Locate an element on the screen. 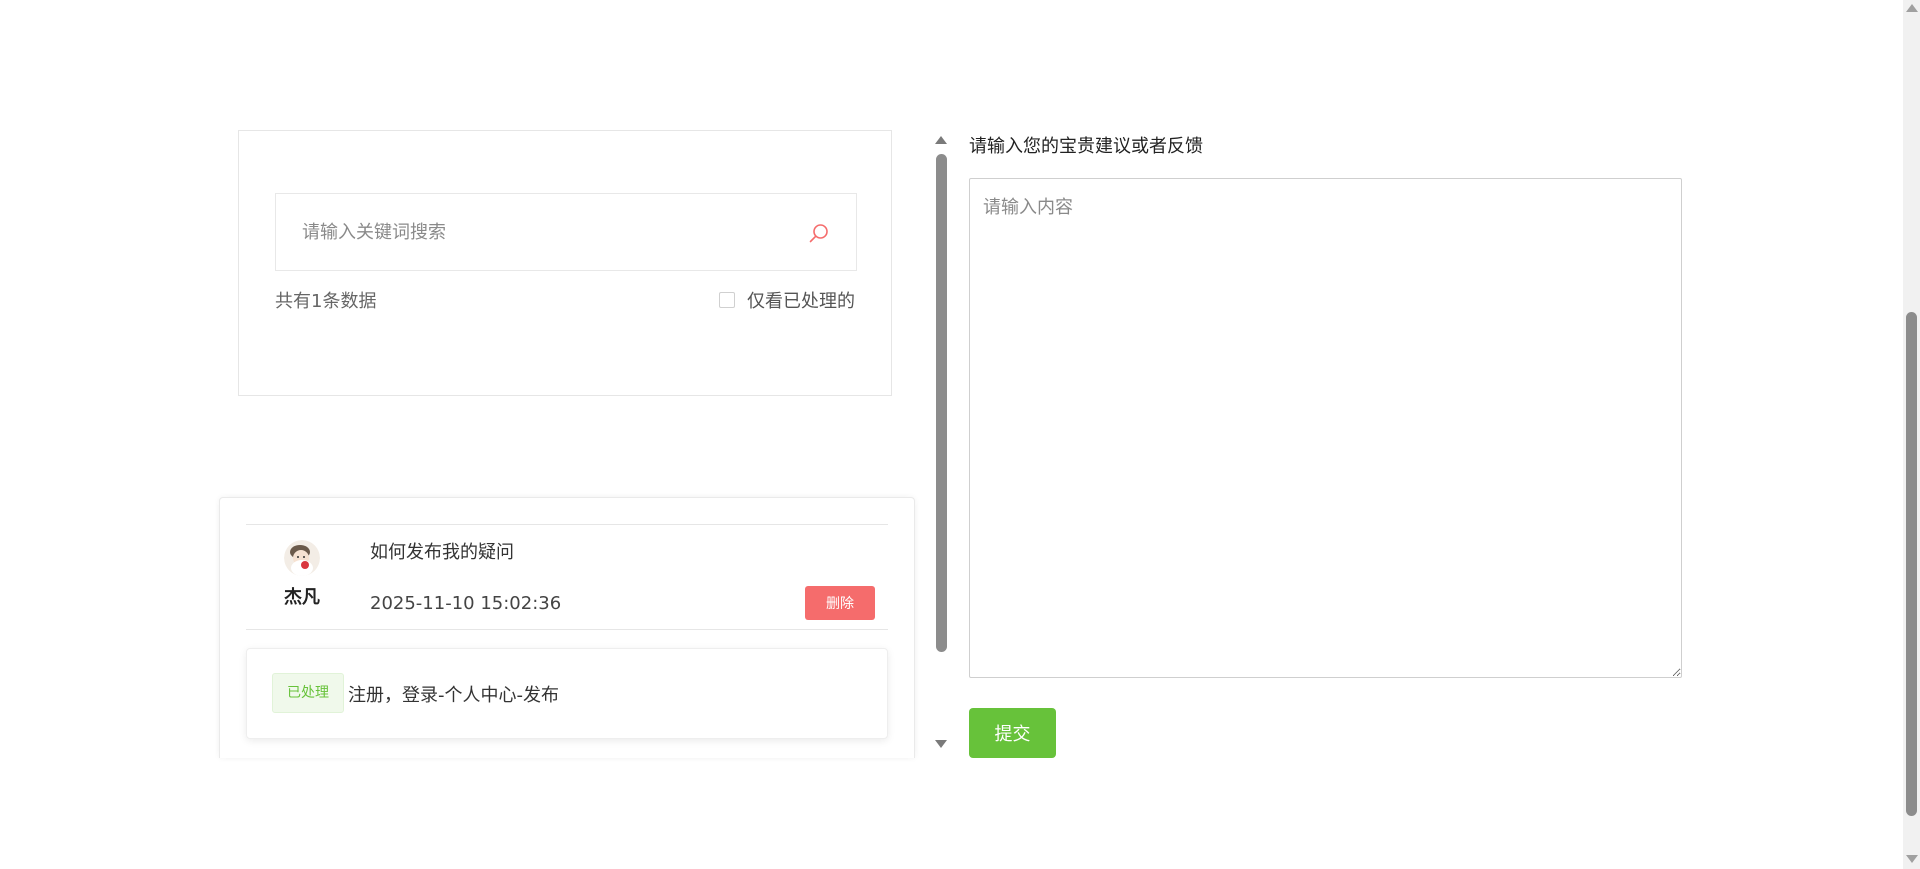 The width and height of the screenshot is (1920, 869). processed-only-filter: 仅看已处理的 is located at coordinates (787, 300).